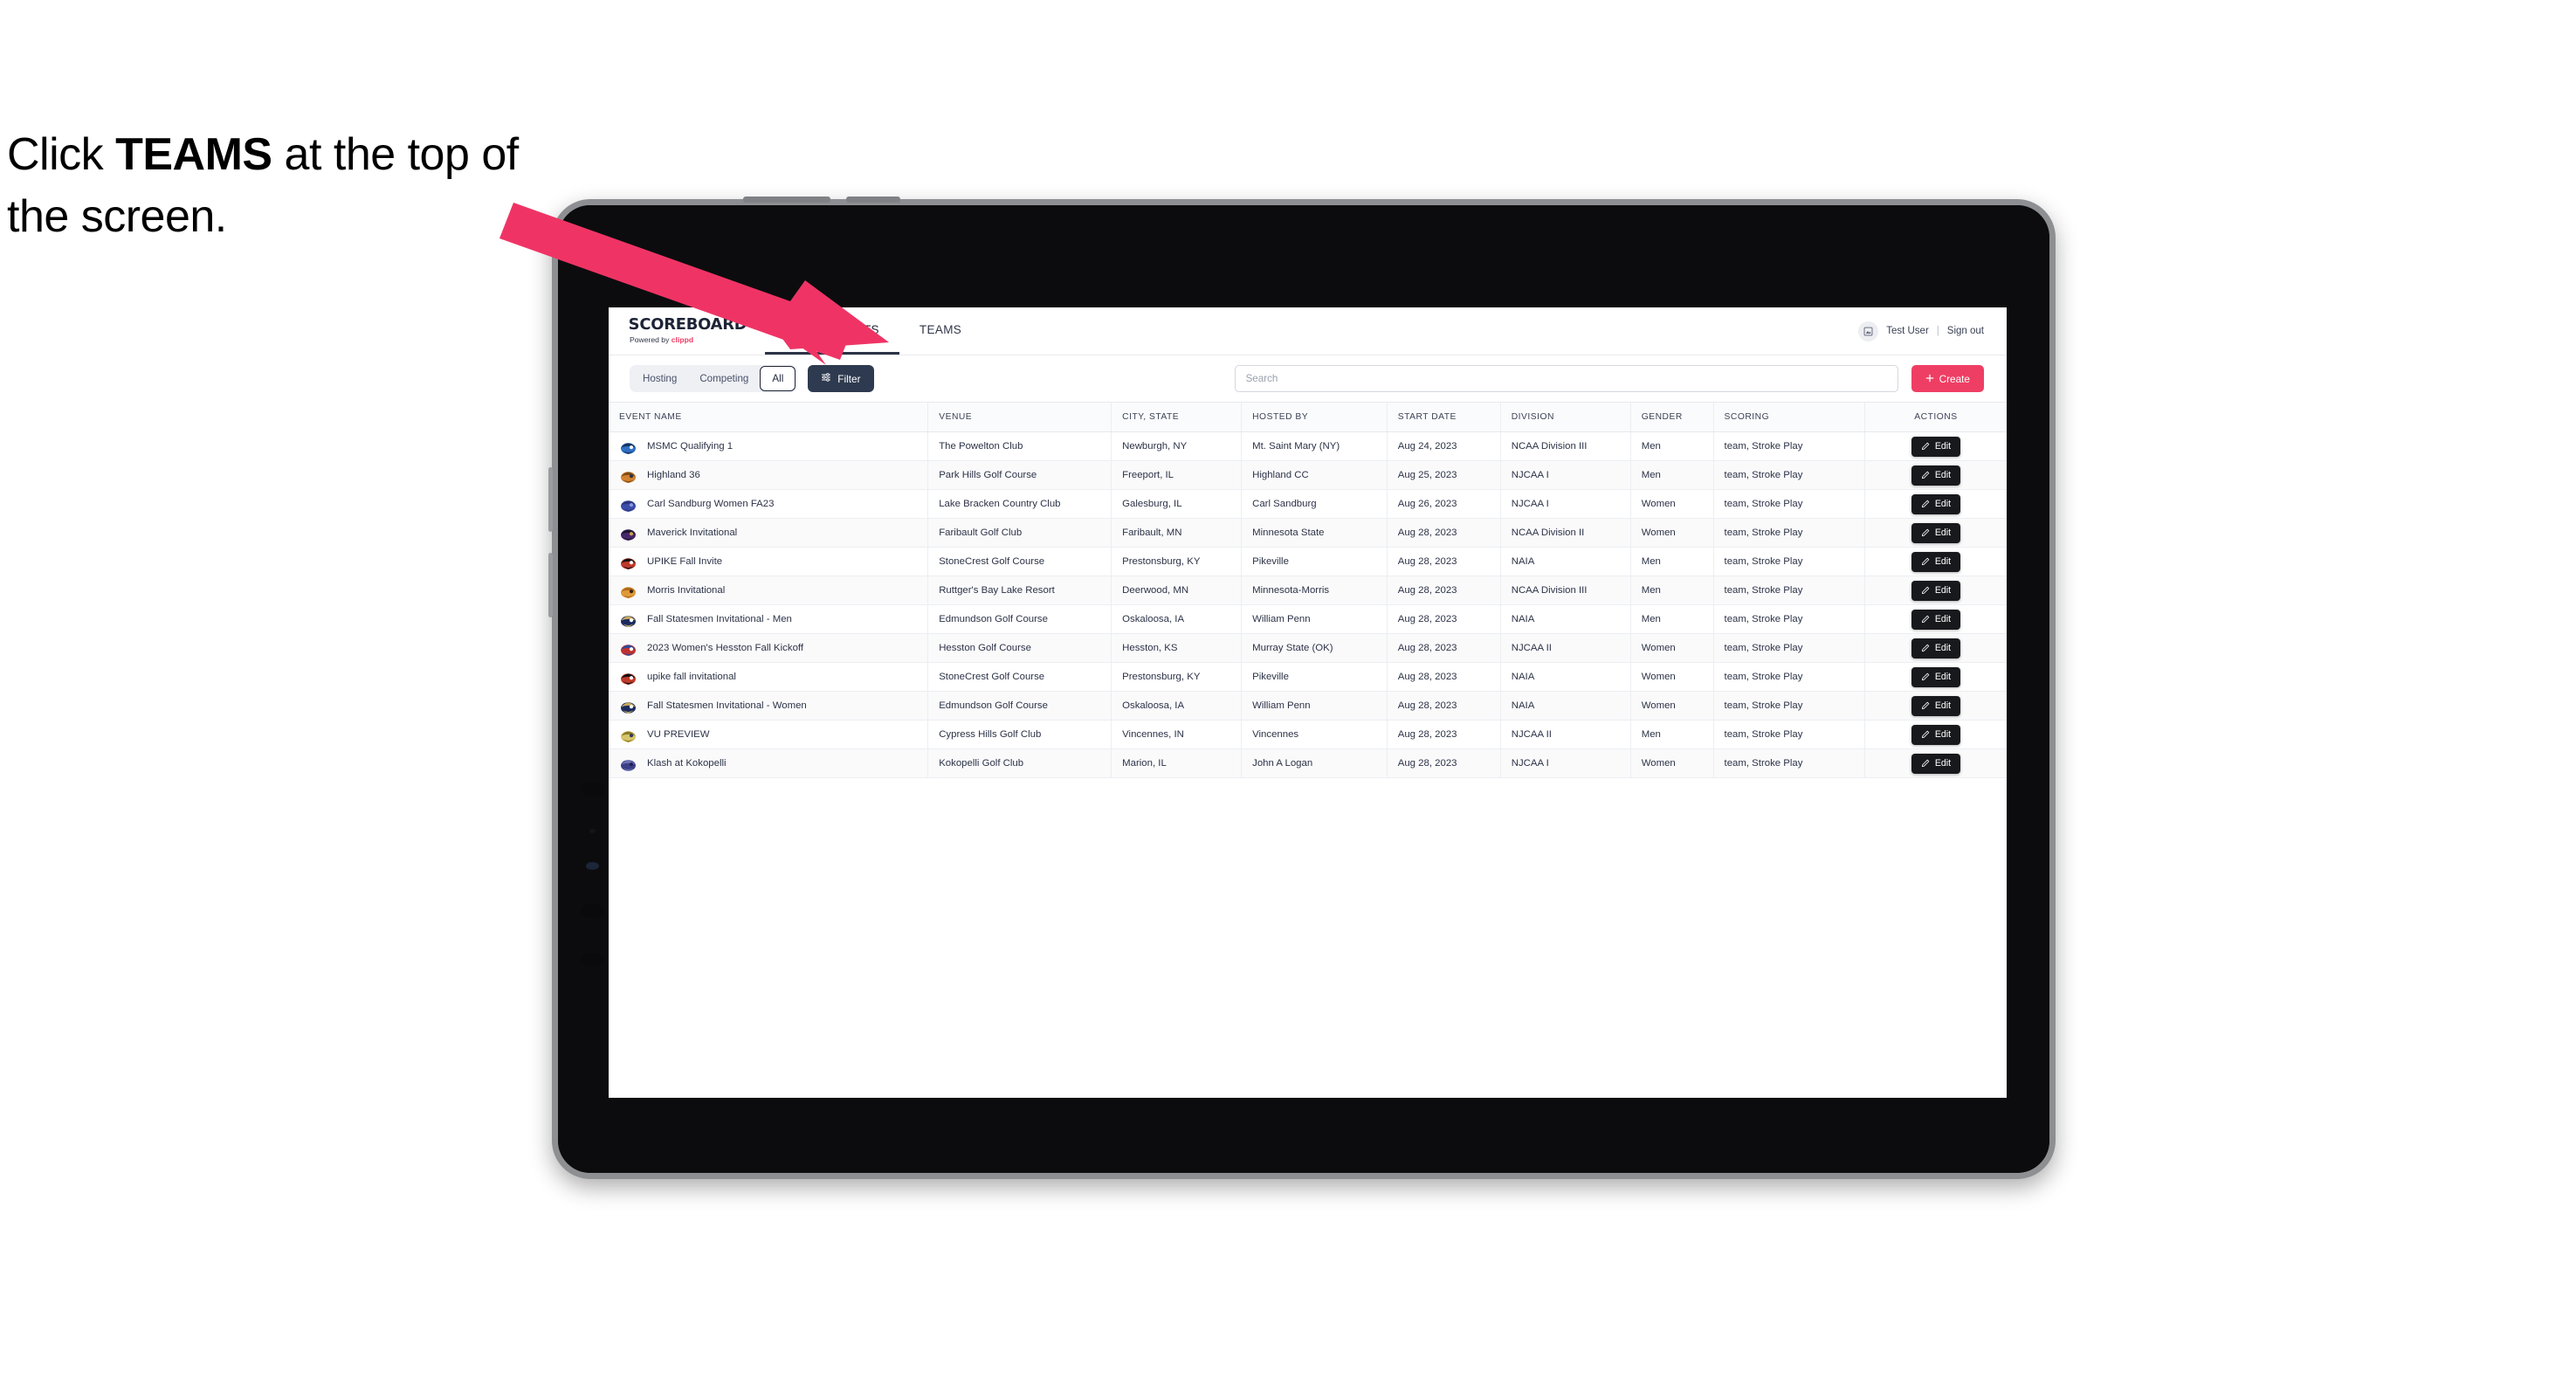 The image size is (2576, 1386). Describe the element at coordinates (841, 378) in the screenshot. I see `filter-button: Filter` at that location.